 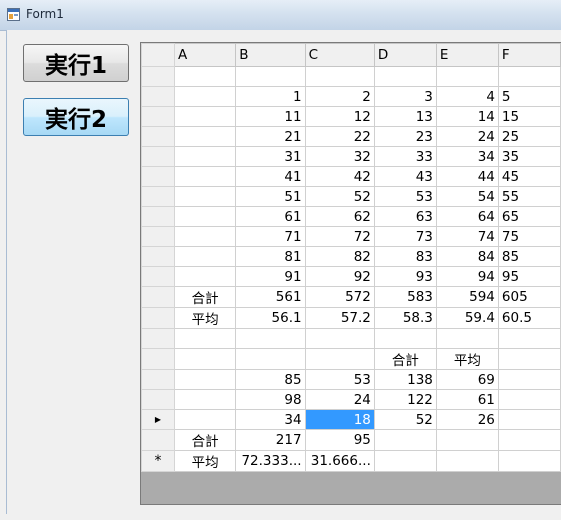 I want to click on grid-cell-f: 55, so click(x=529, y=196).